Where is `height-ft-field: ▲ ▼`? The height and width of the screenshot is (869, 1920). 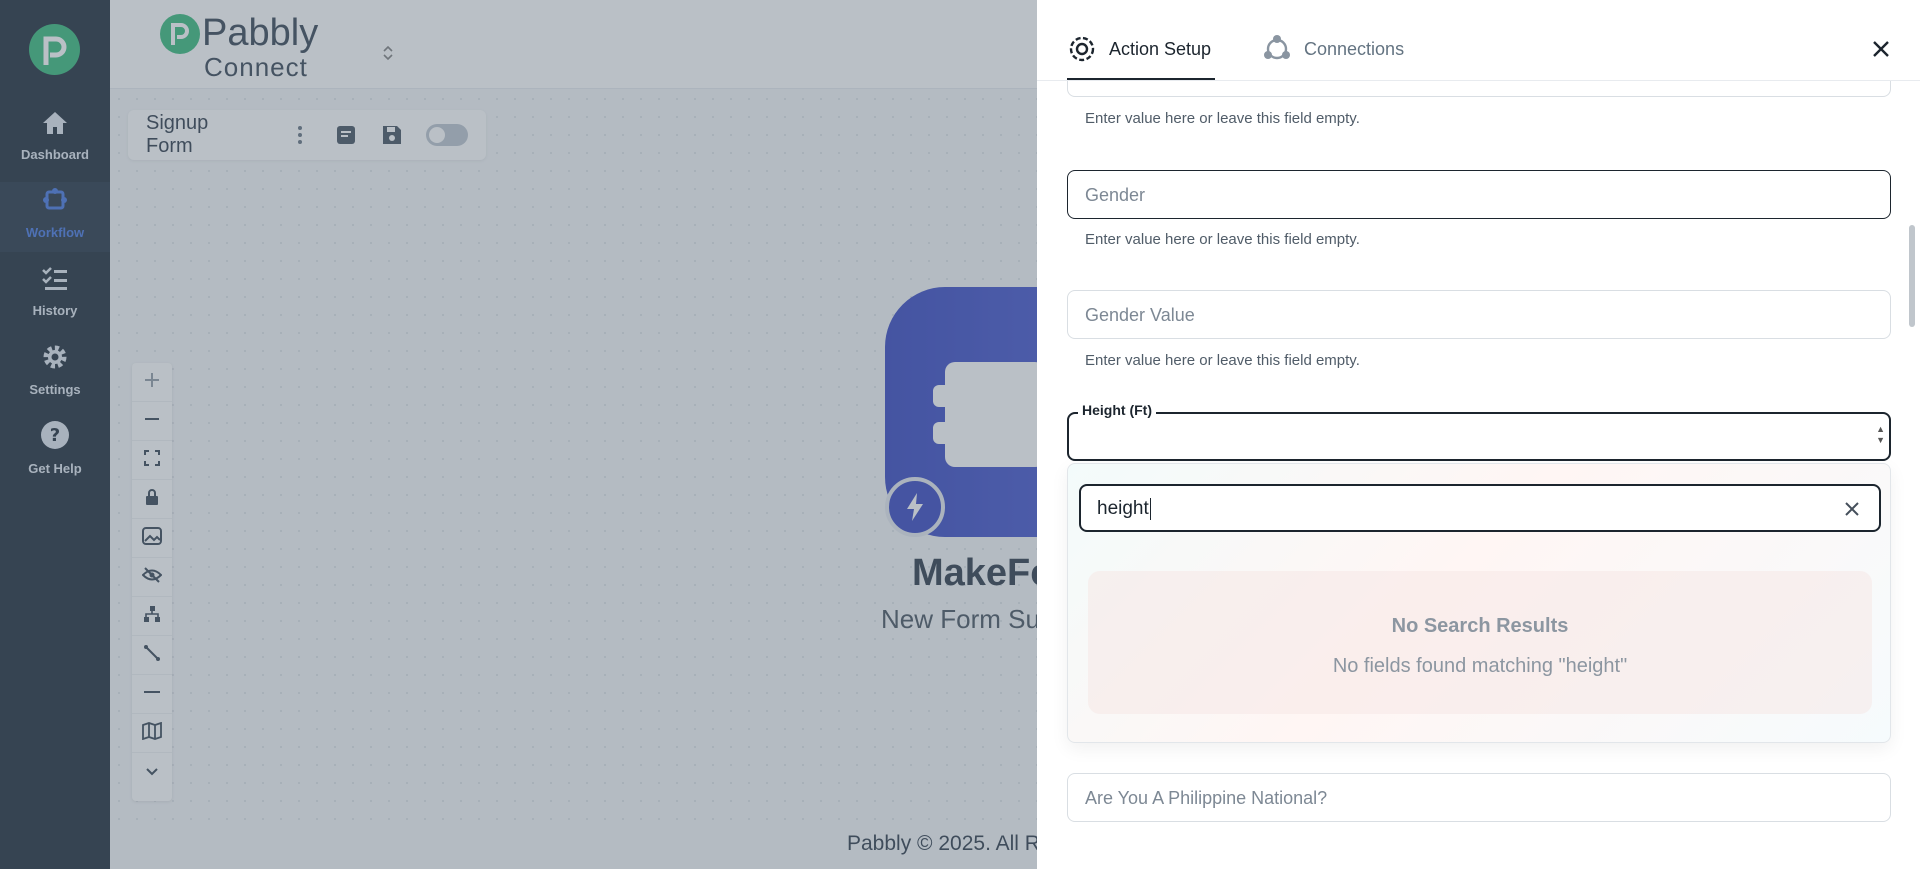
height-ft-field: ▲ ▼ is located at coordinates (1479, 436).